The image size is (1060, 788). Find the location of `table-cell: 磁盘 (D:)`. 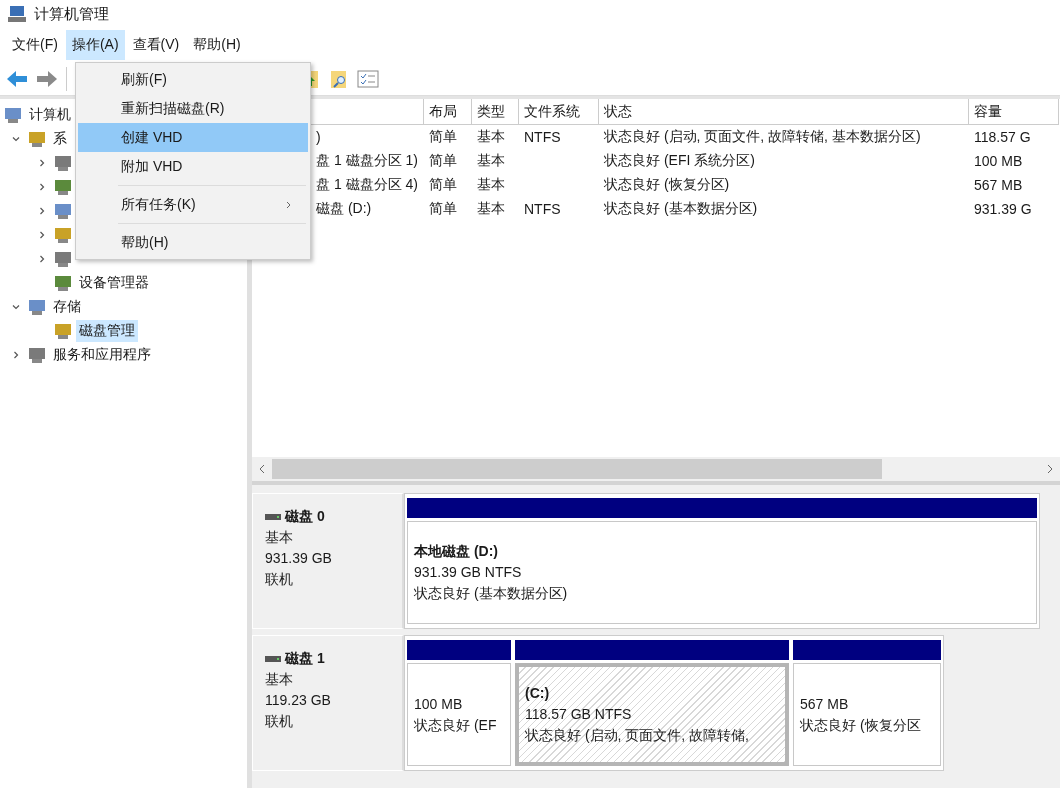

table-cell: 磁盘 (D:) is located at coordinates (344, 209).